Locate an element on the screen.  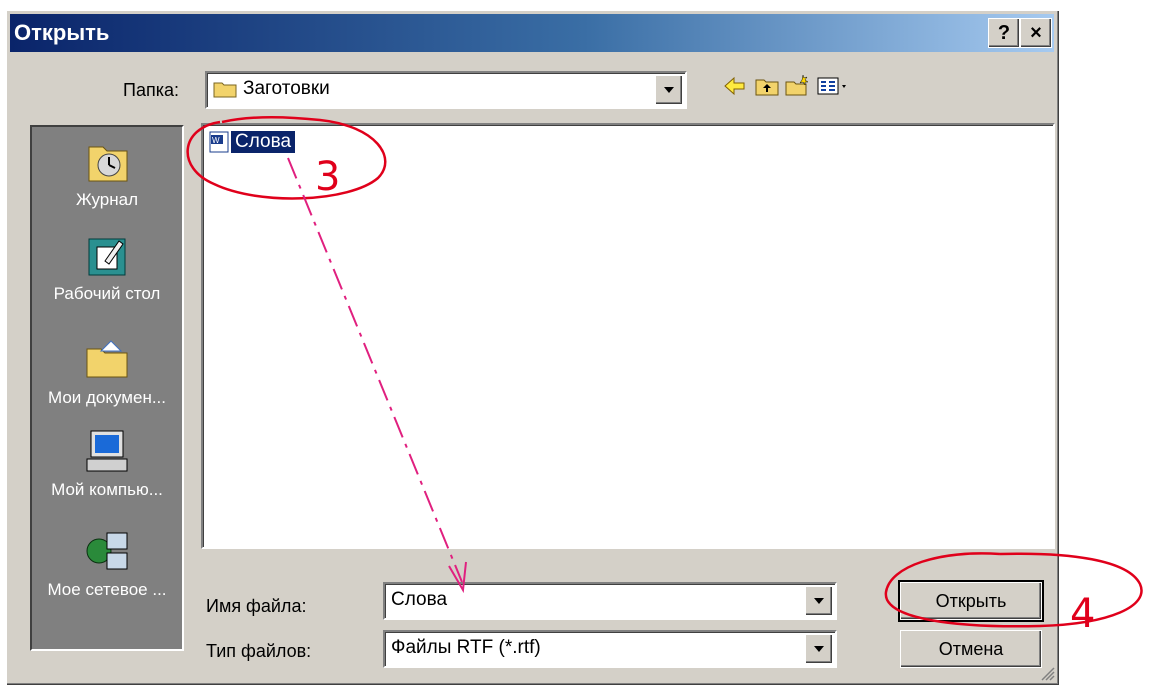
step4-label: 4 is located at coordinates (1082, 614).